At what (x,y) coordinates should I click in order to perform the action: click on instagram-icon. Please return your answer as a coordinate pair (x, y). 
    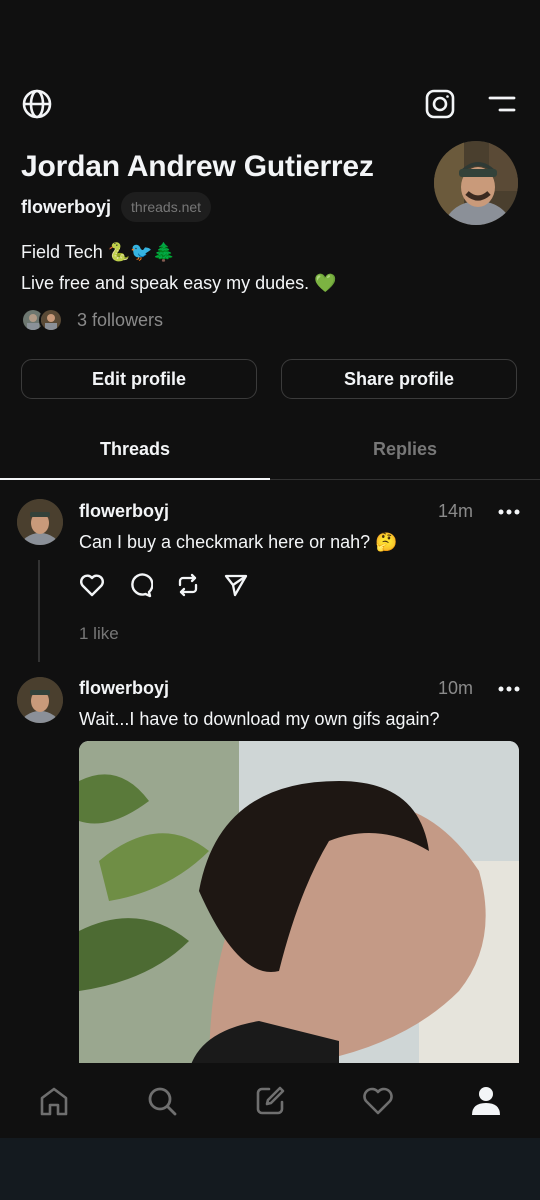
    Looking at the image, I should click on (440, 104).